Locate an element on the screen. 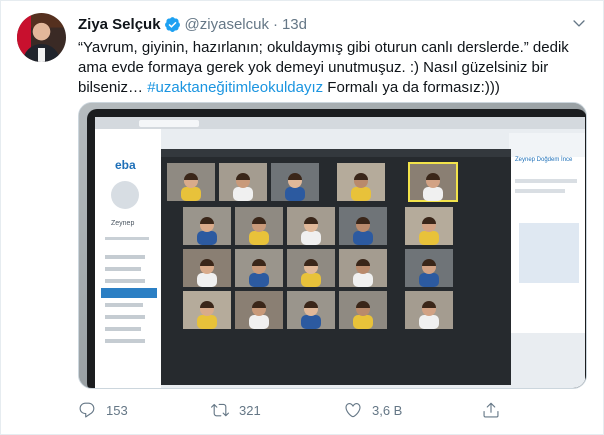  app-logo: eba is located at coordinates (125, 165).